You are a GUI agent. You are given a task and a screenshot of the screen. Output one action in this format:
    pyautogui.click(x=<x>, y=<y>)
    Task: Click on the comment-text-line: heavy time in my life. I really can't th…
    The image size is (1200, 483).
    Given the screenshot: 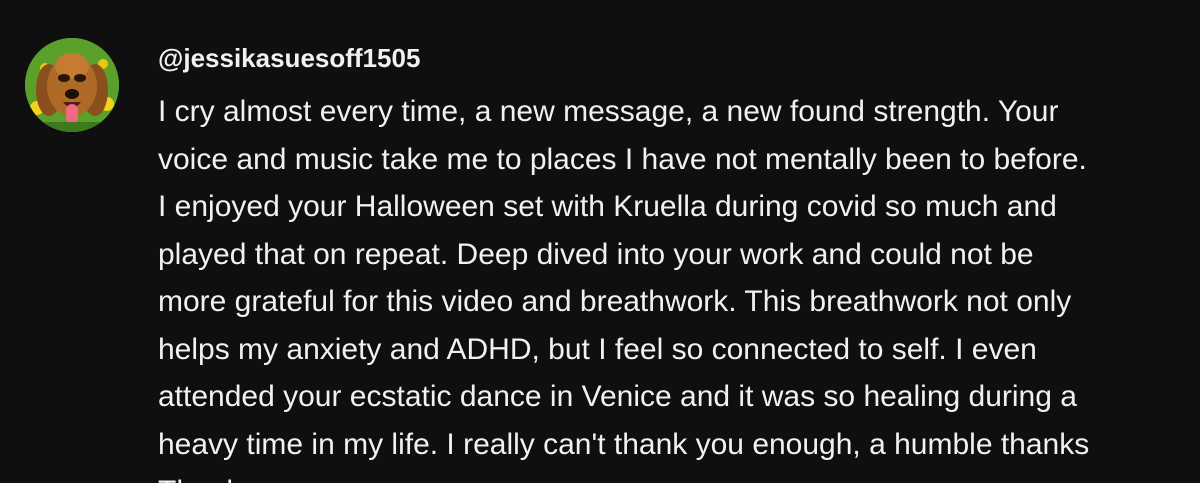 What is the action you would take?
    pyautogui.click(x=624, y=444)
    